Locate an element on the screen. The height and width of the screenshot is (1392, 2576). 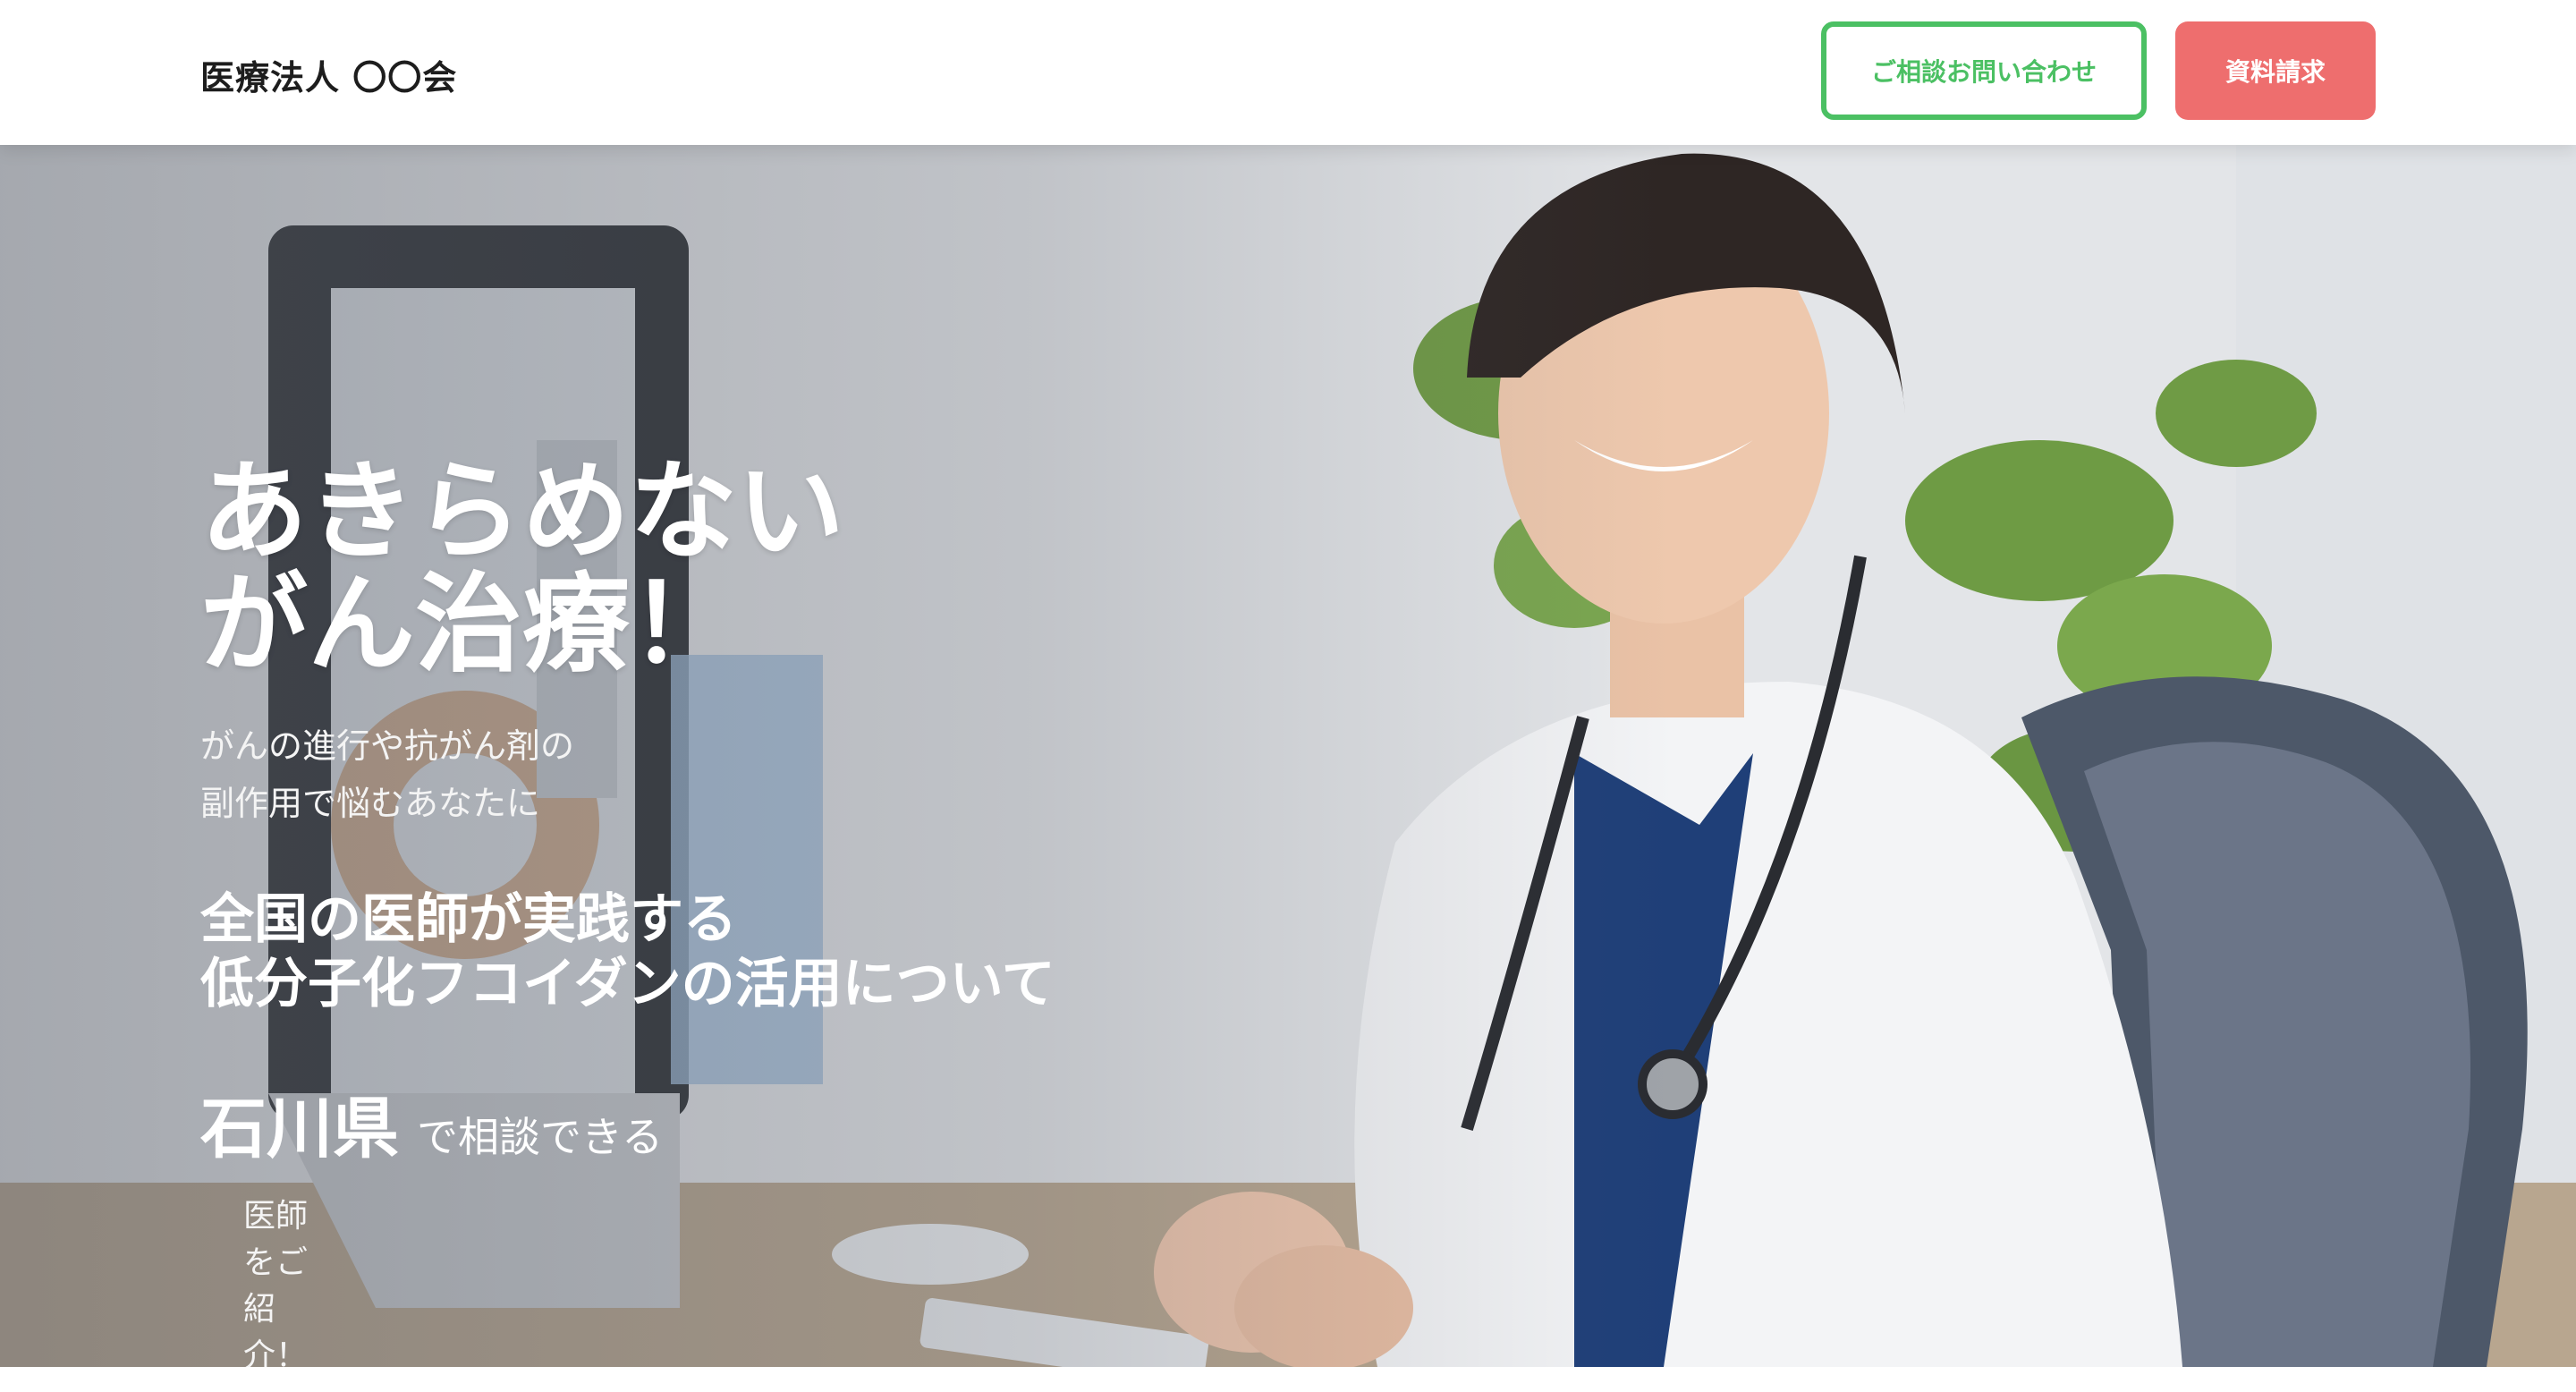
request-documents-button: 資料請求 is located at coordinates (2275, 70).